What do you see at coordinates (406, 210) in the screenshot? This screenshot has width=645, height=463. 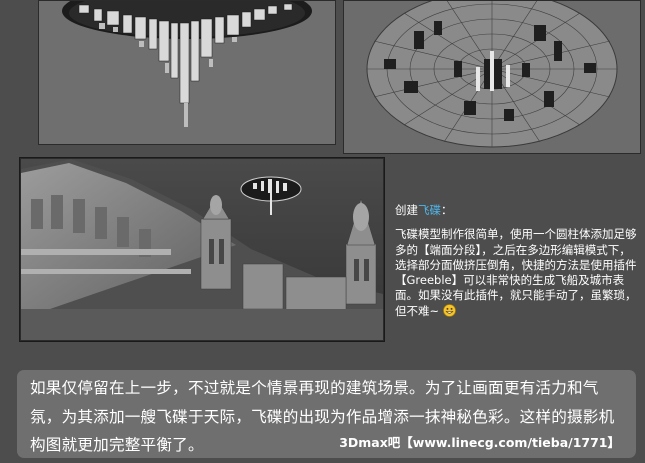 I see `title-prefix: 创建` at bounding box center [406, 210].